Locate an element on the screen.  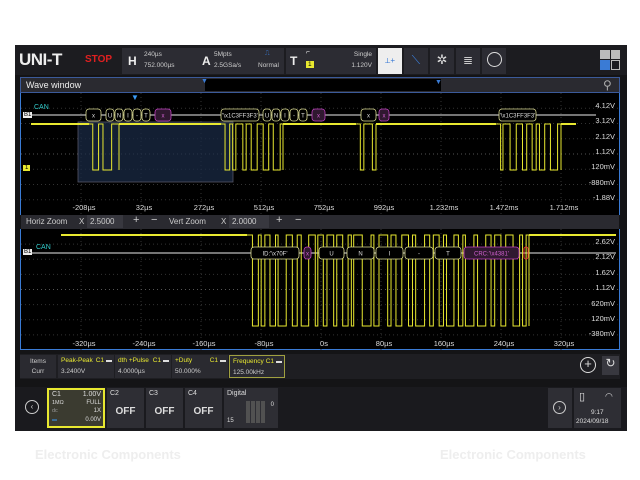
time-label: 0s is located at coordinates (324, 343).